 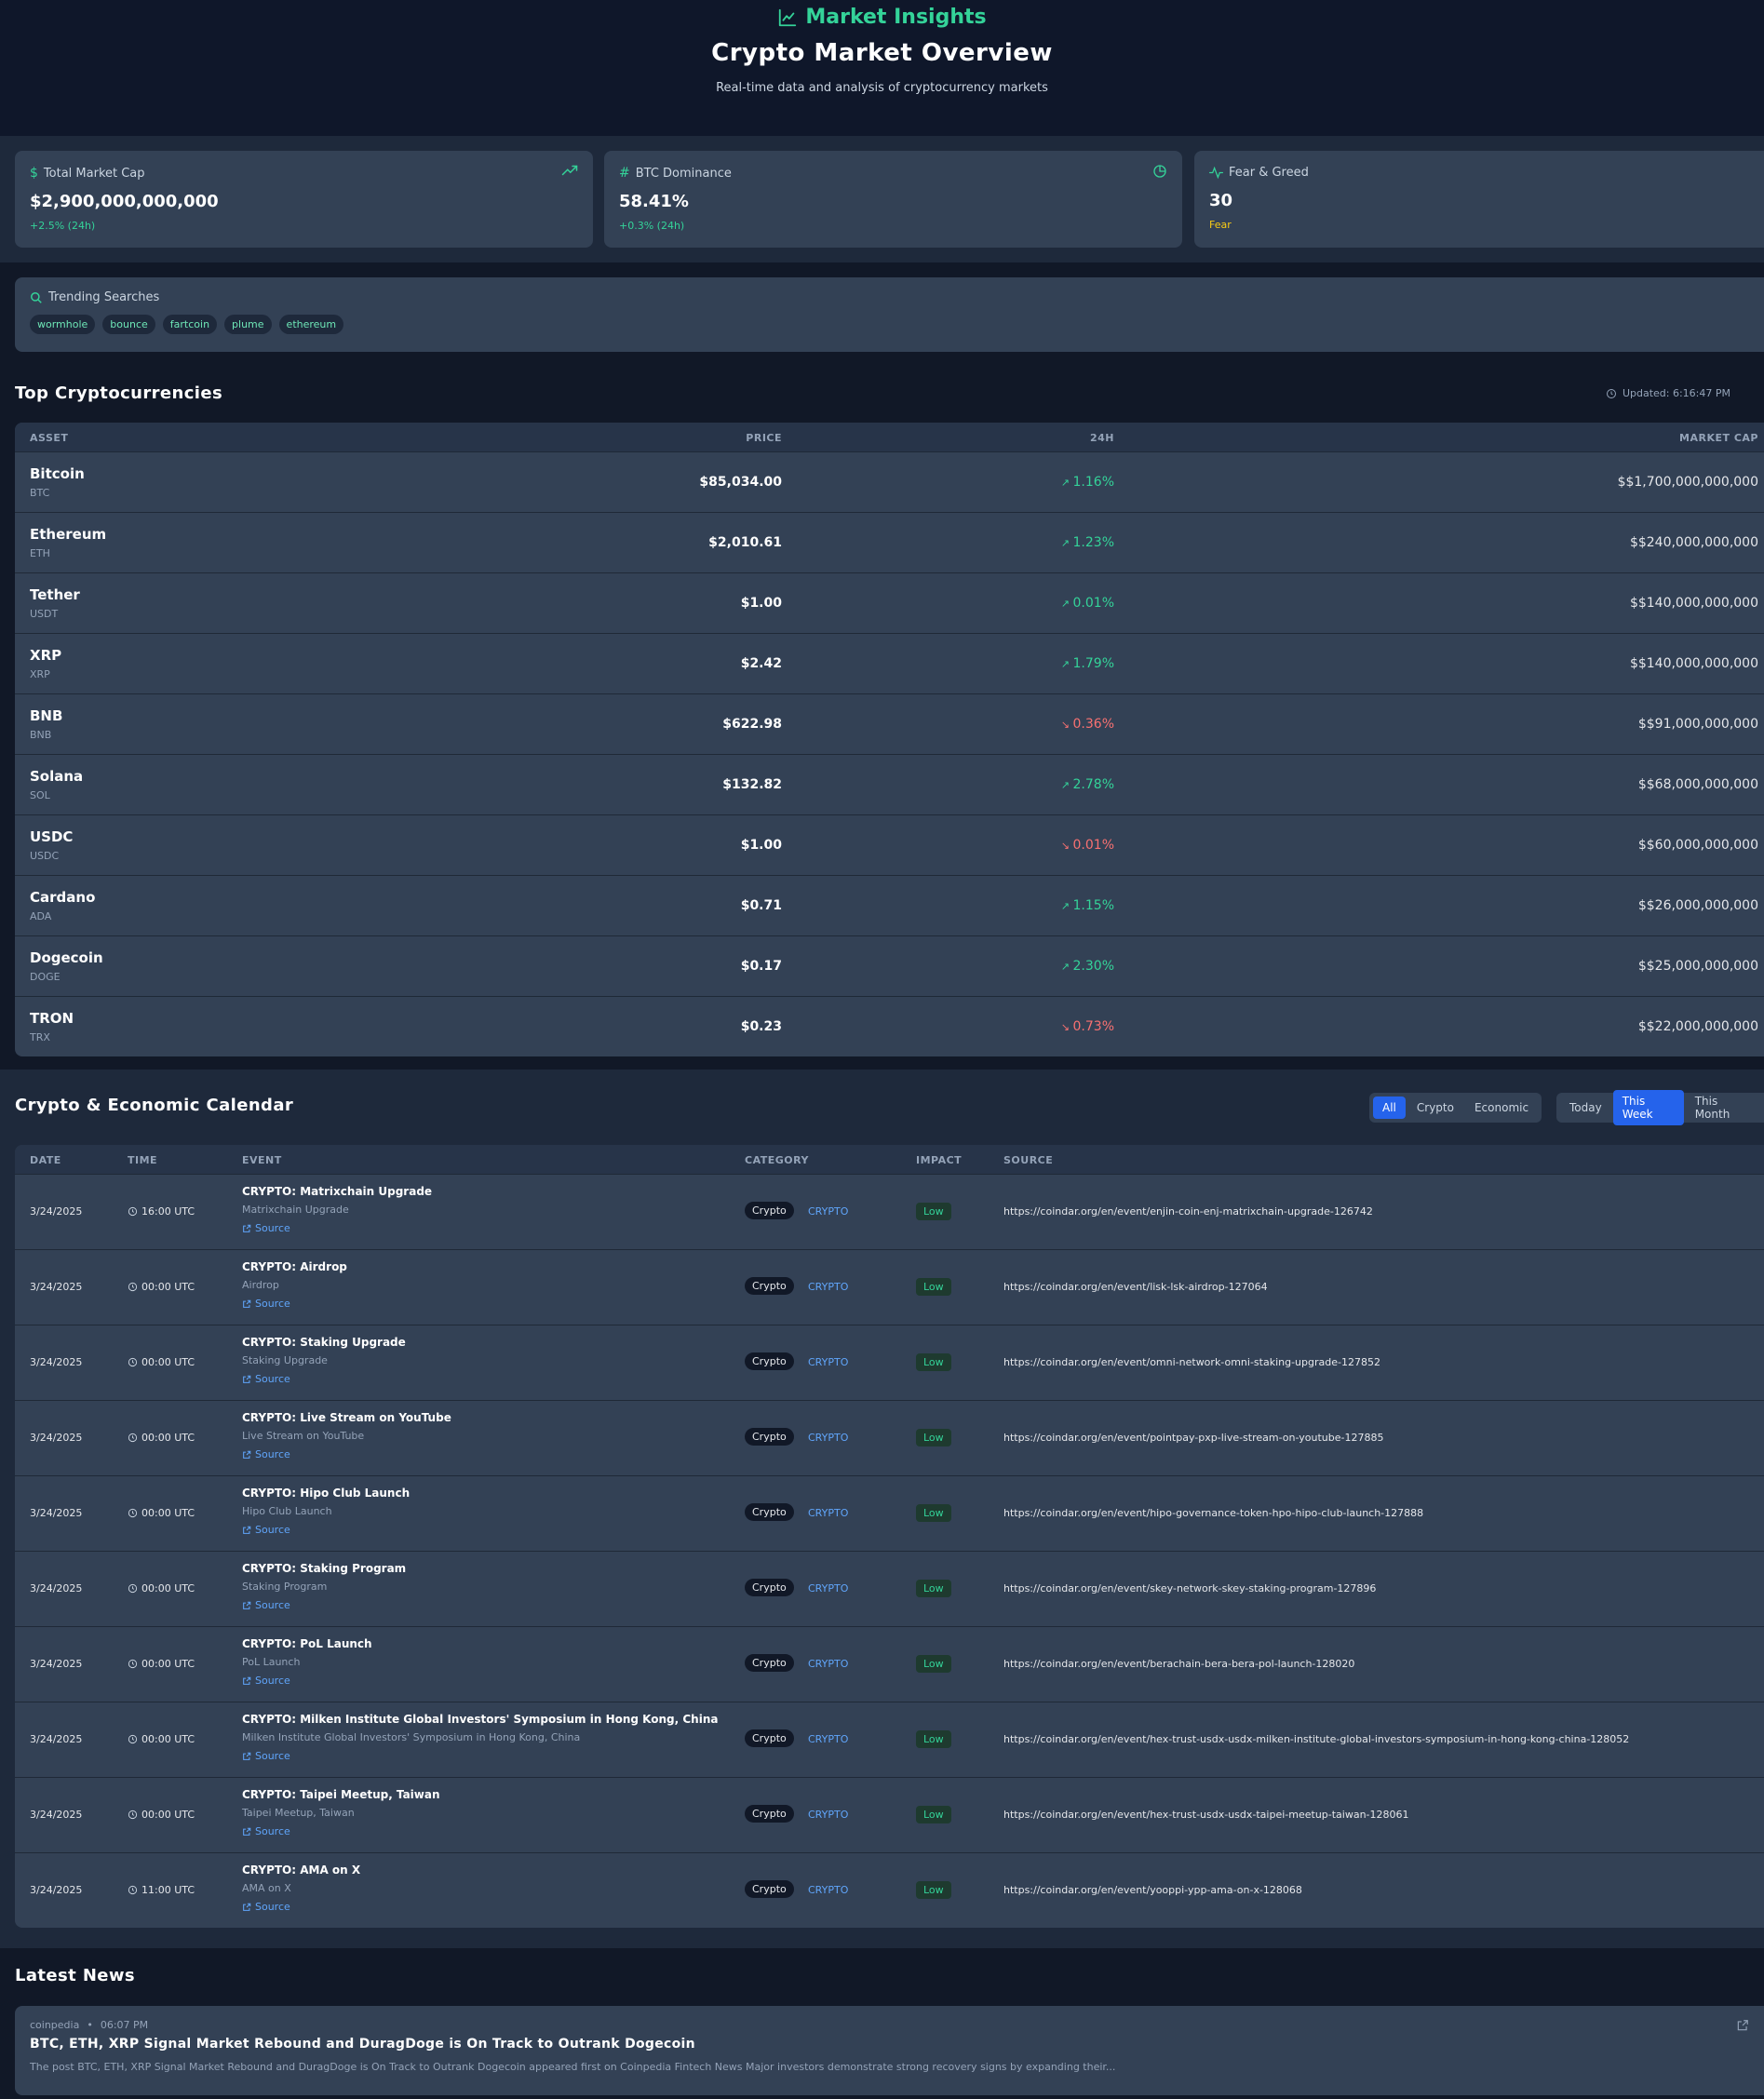 What do you see at coordinates (652, 226) in the screenshot?
I see `stat-change: +0.3% (24h)` at bounding box center [652, 226].